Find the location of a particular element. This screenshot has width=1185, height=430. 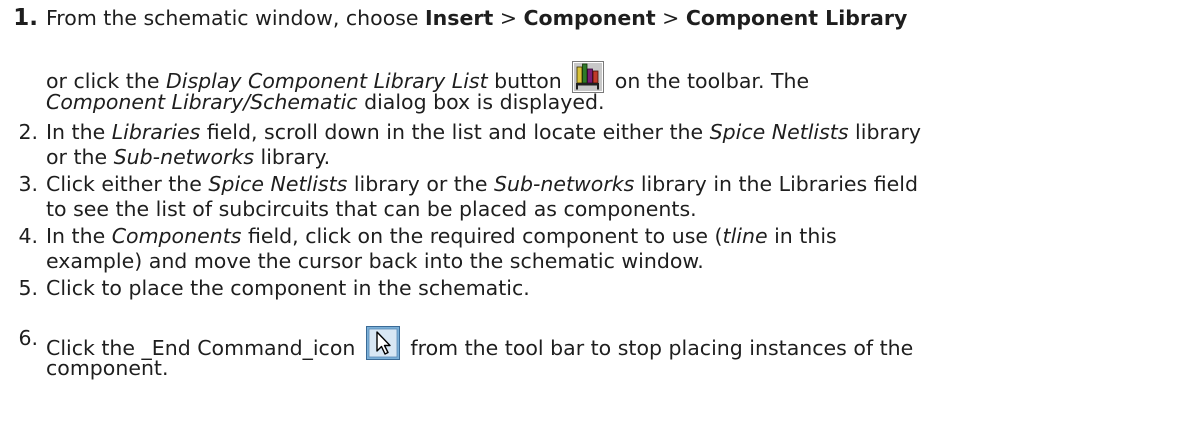

text: library or the is located at coordinates (420, 184).